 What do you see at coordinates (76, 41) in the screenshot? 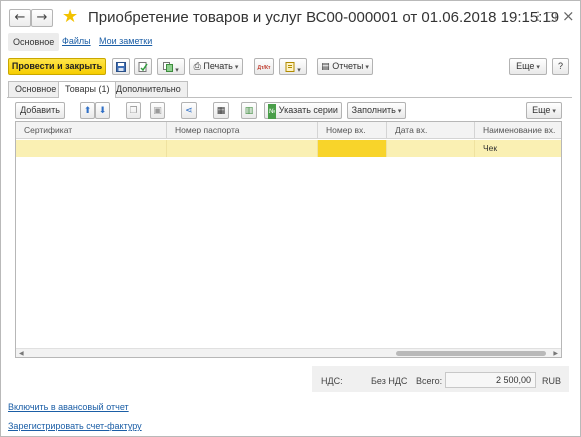
I see `section-files-link: Файлы` at bounding box center [76, 41].